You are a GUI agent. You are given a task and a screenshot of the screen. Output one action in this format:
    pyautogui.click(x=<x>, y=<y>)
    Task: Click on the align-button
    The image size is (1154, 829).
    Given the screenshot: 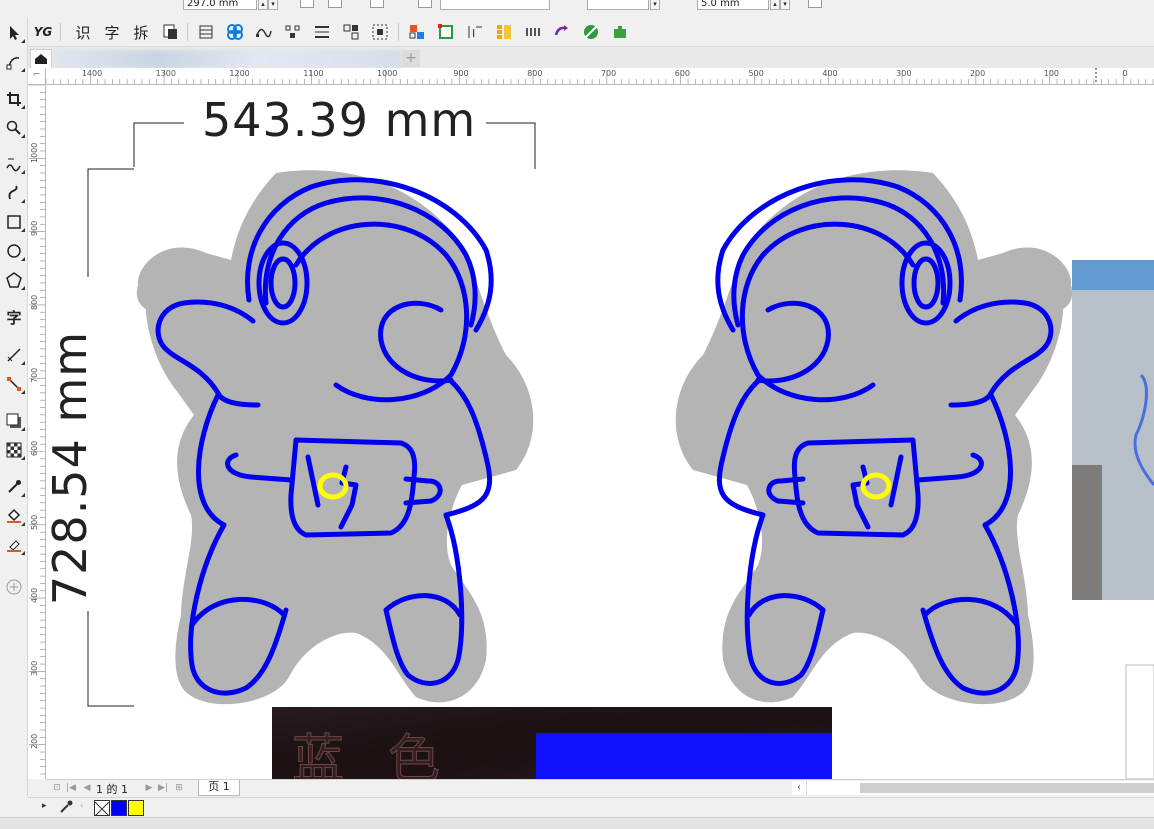 What is the action you would take?
    pyautogui.click(x=425, y=4)
    